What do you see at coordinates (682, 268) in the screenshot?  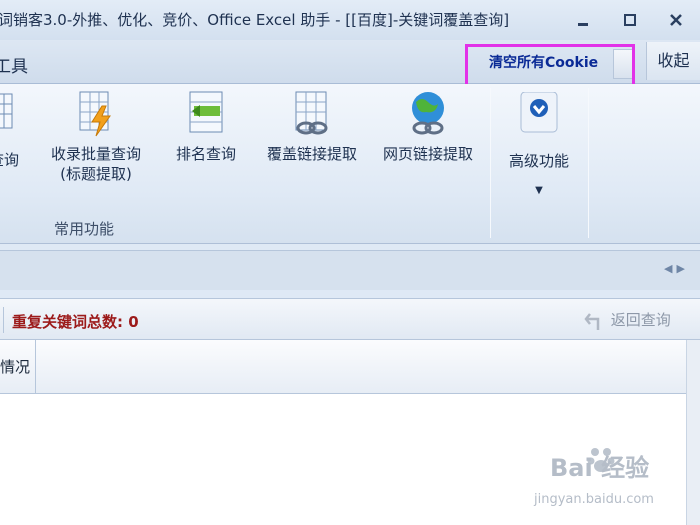 I see `nav-right-icon: ▶` at bounding box center [682, 268].